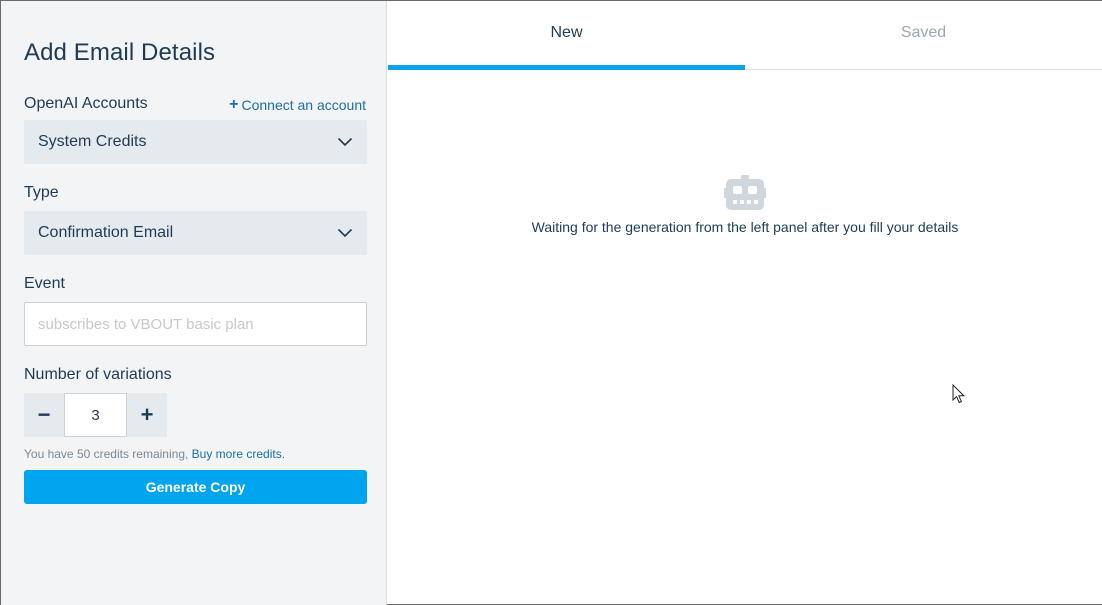  What do you see at coordinates (120, 52) in the screenshot?
I see `panel-title: Add Email Details` at bounding box center [120, 52].